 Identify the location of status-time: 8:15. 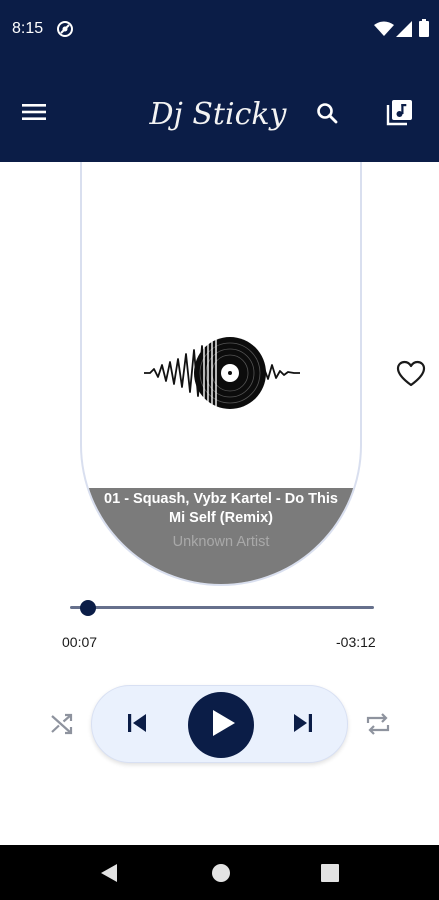
(28, 28).